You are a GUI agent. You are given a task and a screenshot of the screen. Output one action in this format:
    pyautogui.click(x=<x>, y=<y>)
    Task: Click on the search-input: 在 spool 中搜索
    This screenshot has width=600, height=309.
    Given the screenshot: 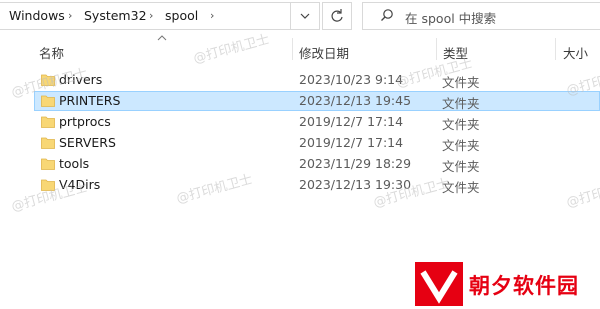 What is the action you would take?
    pyautogui.click(x=450, y=17)
    